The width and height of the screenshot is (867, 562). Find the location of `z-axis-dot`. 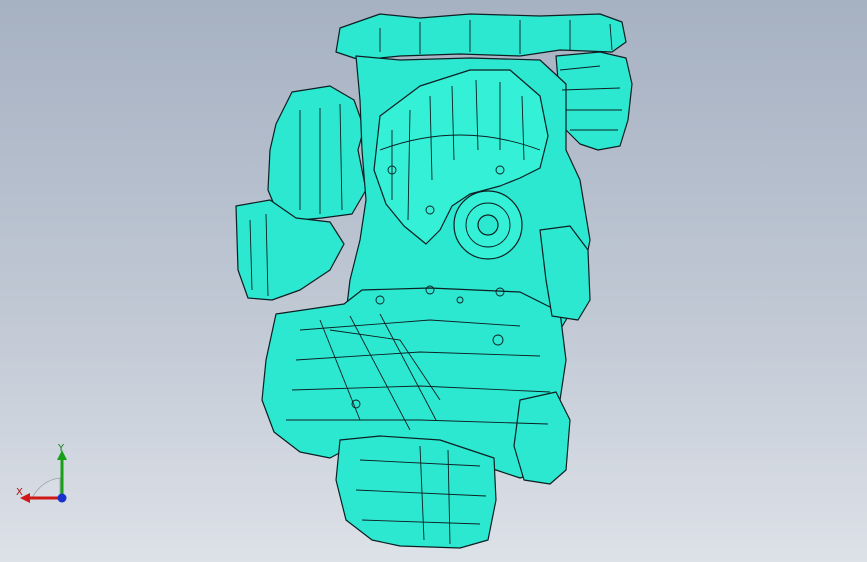

z-axis-dot is located at coordinates (62, 498).